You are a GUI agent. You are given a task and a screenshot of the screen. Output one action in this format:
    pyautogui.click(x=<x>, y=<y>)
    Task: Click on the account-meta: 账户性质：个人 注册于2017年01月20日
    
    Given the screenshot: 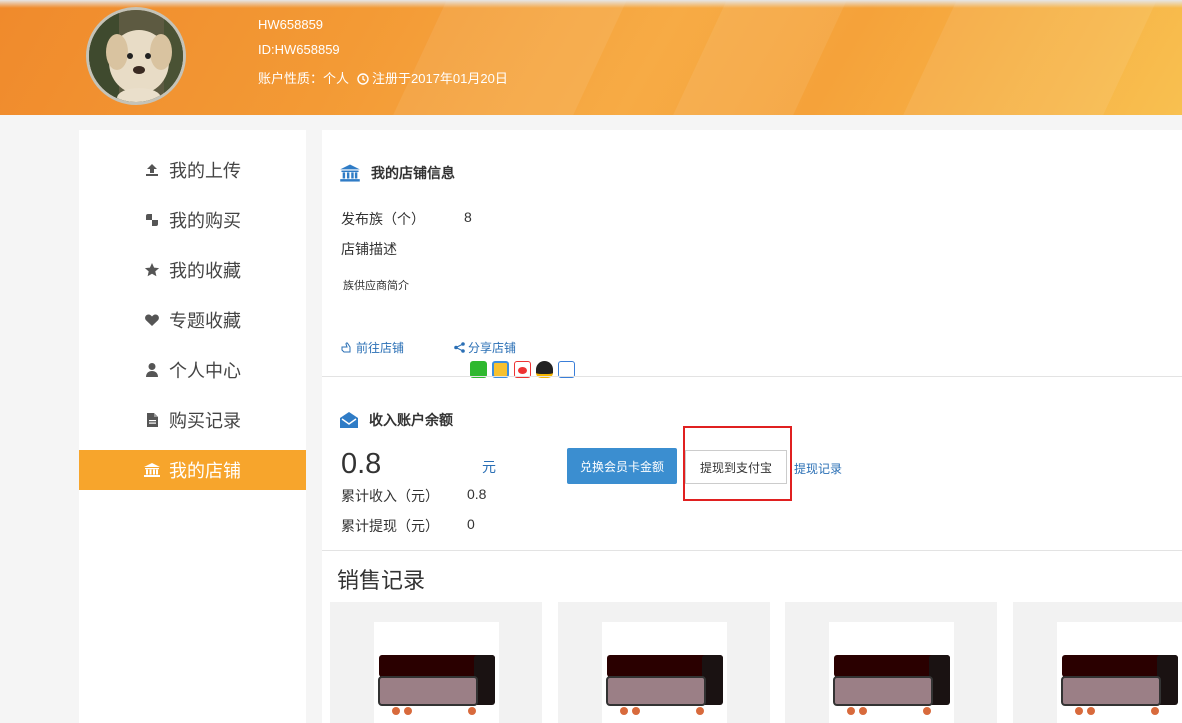 What is the action you would take?
    pyautogui.click(x=383, y=78)
    